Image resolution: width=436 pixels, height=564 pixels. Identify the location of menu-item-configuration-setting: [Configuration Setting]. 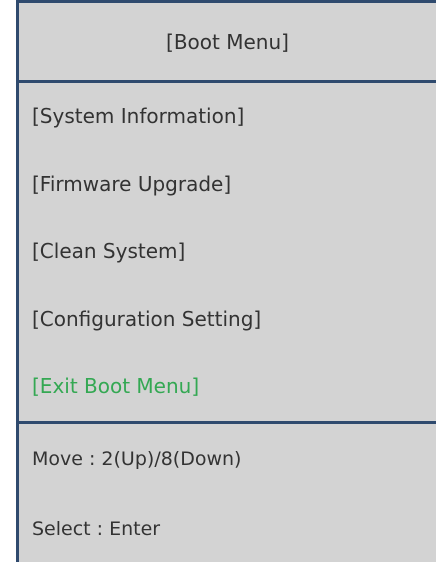
(227, 320).